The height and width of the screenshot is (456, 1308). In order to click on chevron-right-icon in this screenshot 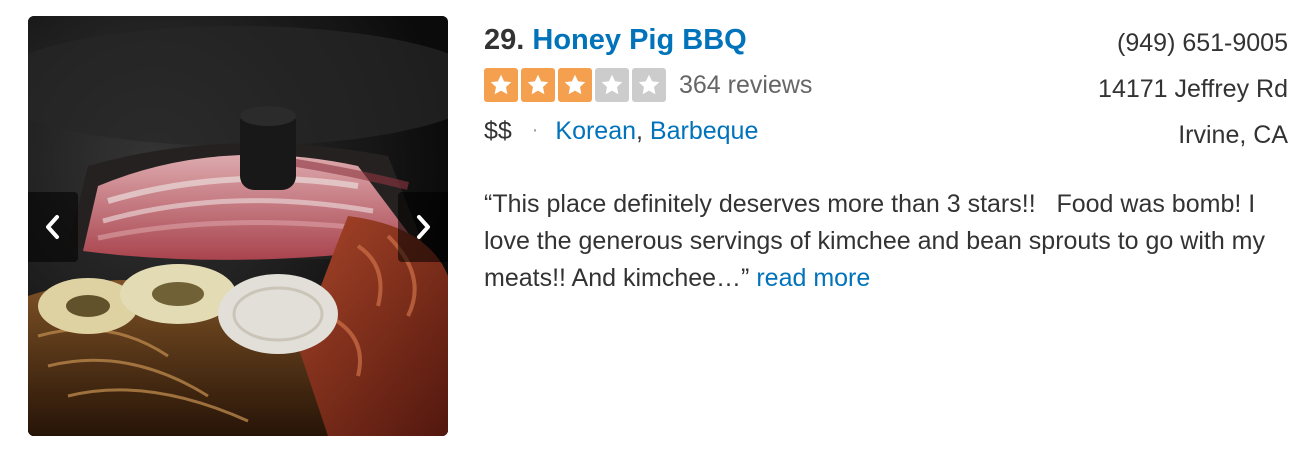, I will do `click(423, 227)`.